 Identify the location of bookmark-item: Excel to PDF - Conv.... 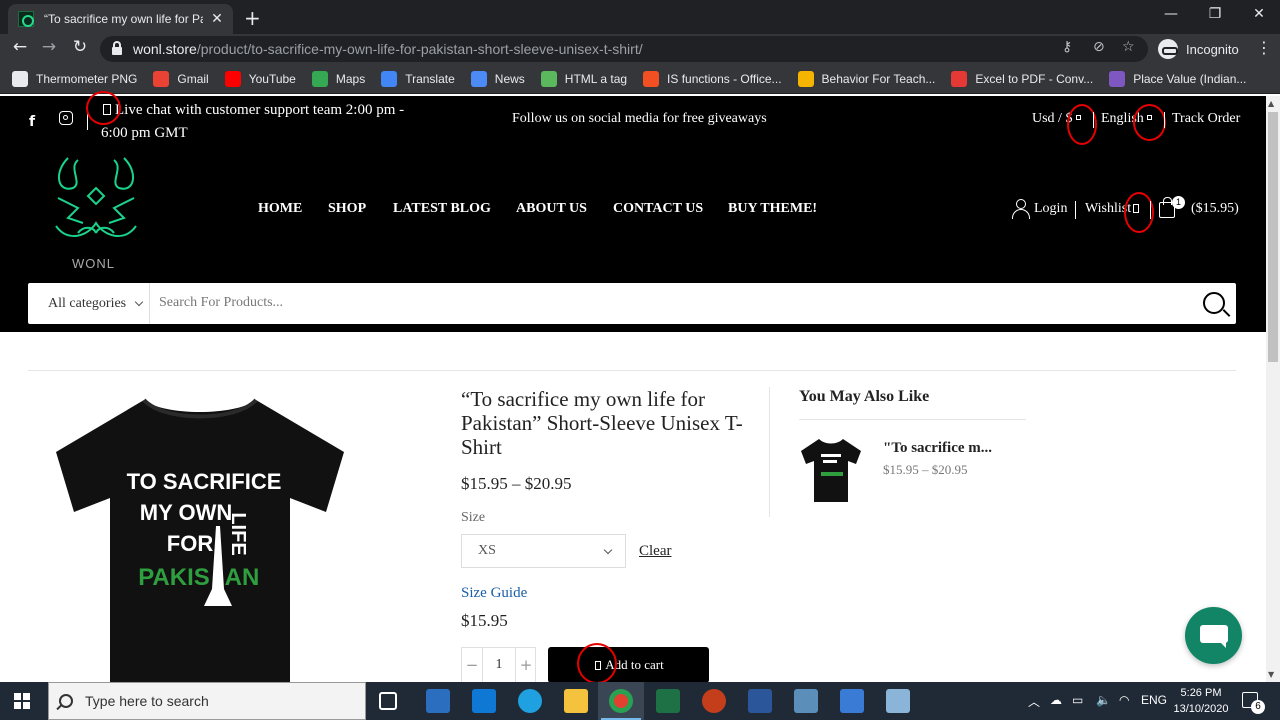
(1022, 78).